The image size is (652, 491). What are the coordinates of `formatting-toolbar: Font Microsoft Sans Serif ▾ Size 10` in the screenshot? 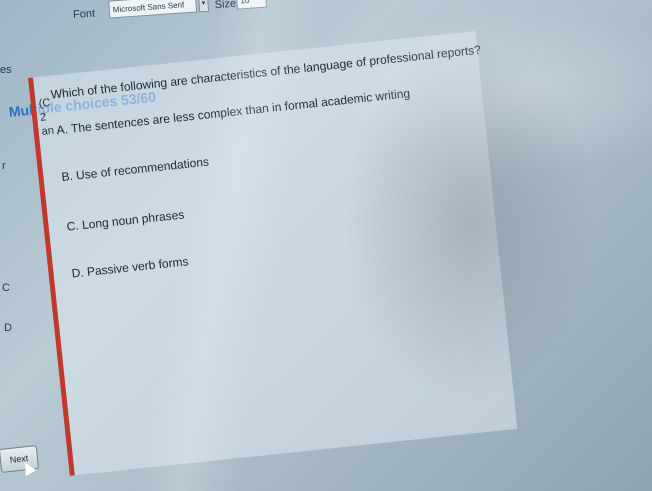 It's located at (240, 15).